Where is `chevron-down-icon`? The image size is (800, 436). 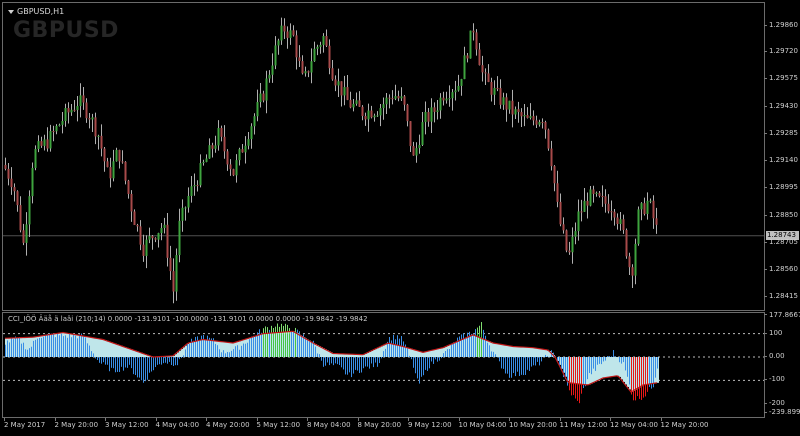
chevron-down-icon is located at coordinates (11, 11).